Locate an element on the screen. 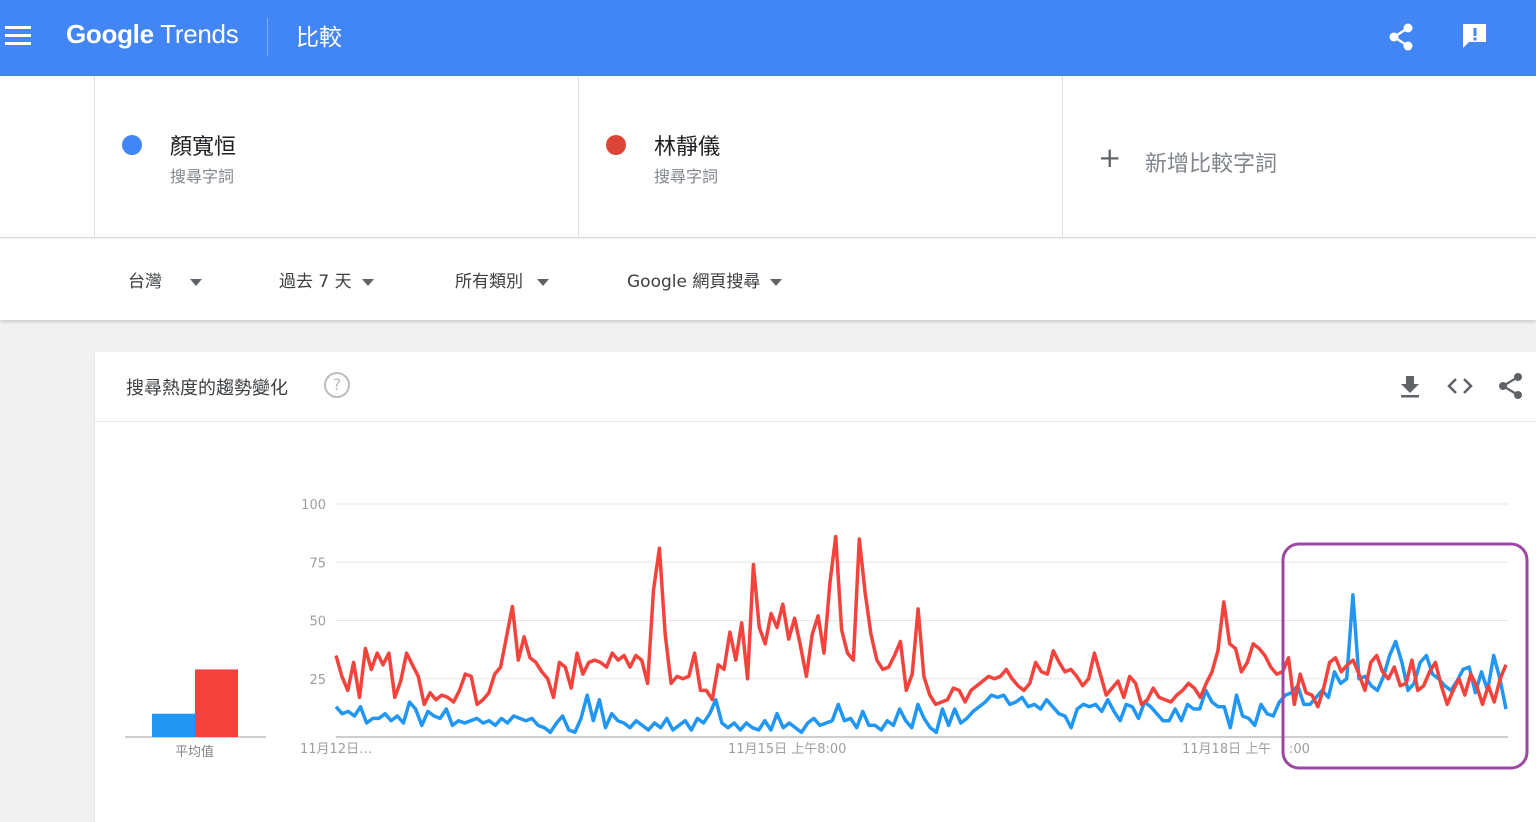 The image size is (1536, 822). y-tick-label: 100 is located at coordinates (313, 505).